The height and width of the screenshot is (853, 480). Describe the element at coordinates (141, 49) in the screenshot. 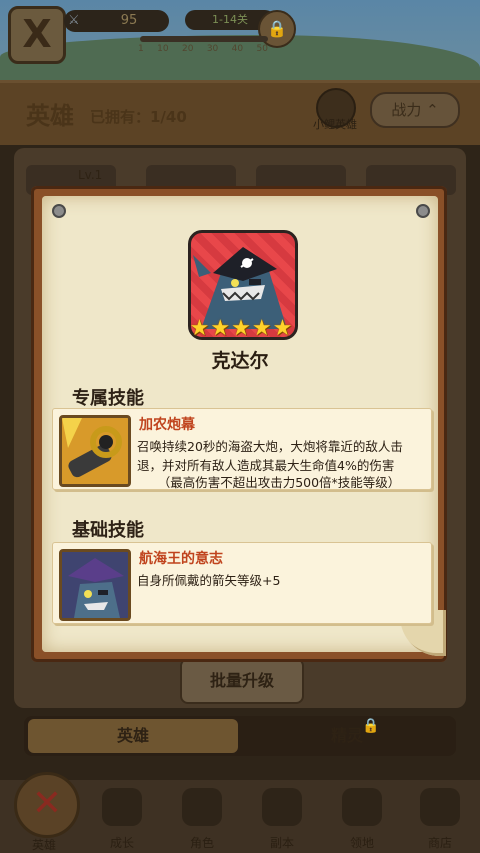

I see `tick-label: 1` at that location.